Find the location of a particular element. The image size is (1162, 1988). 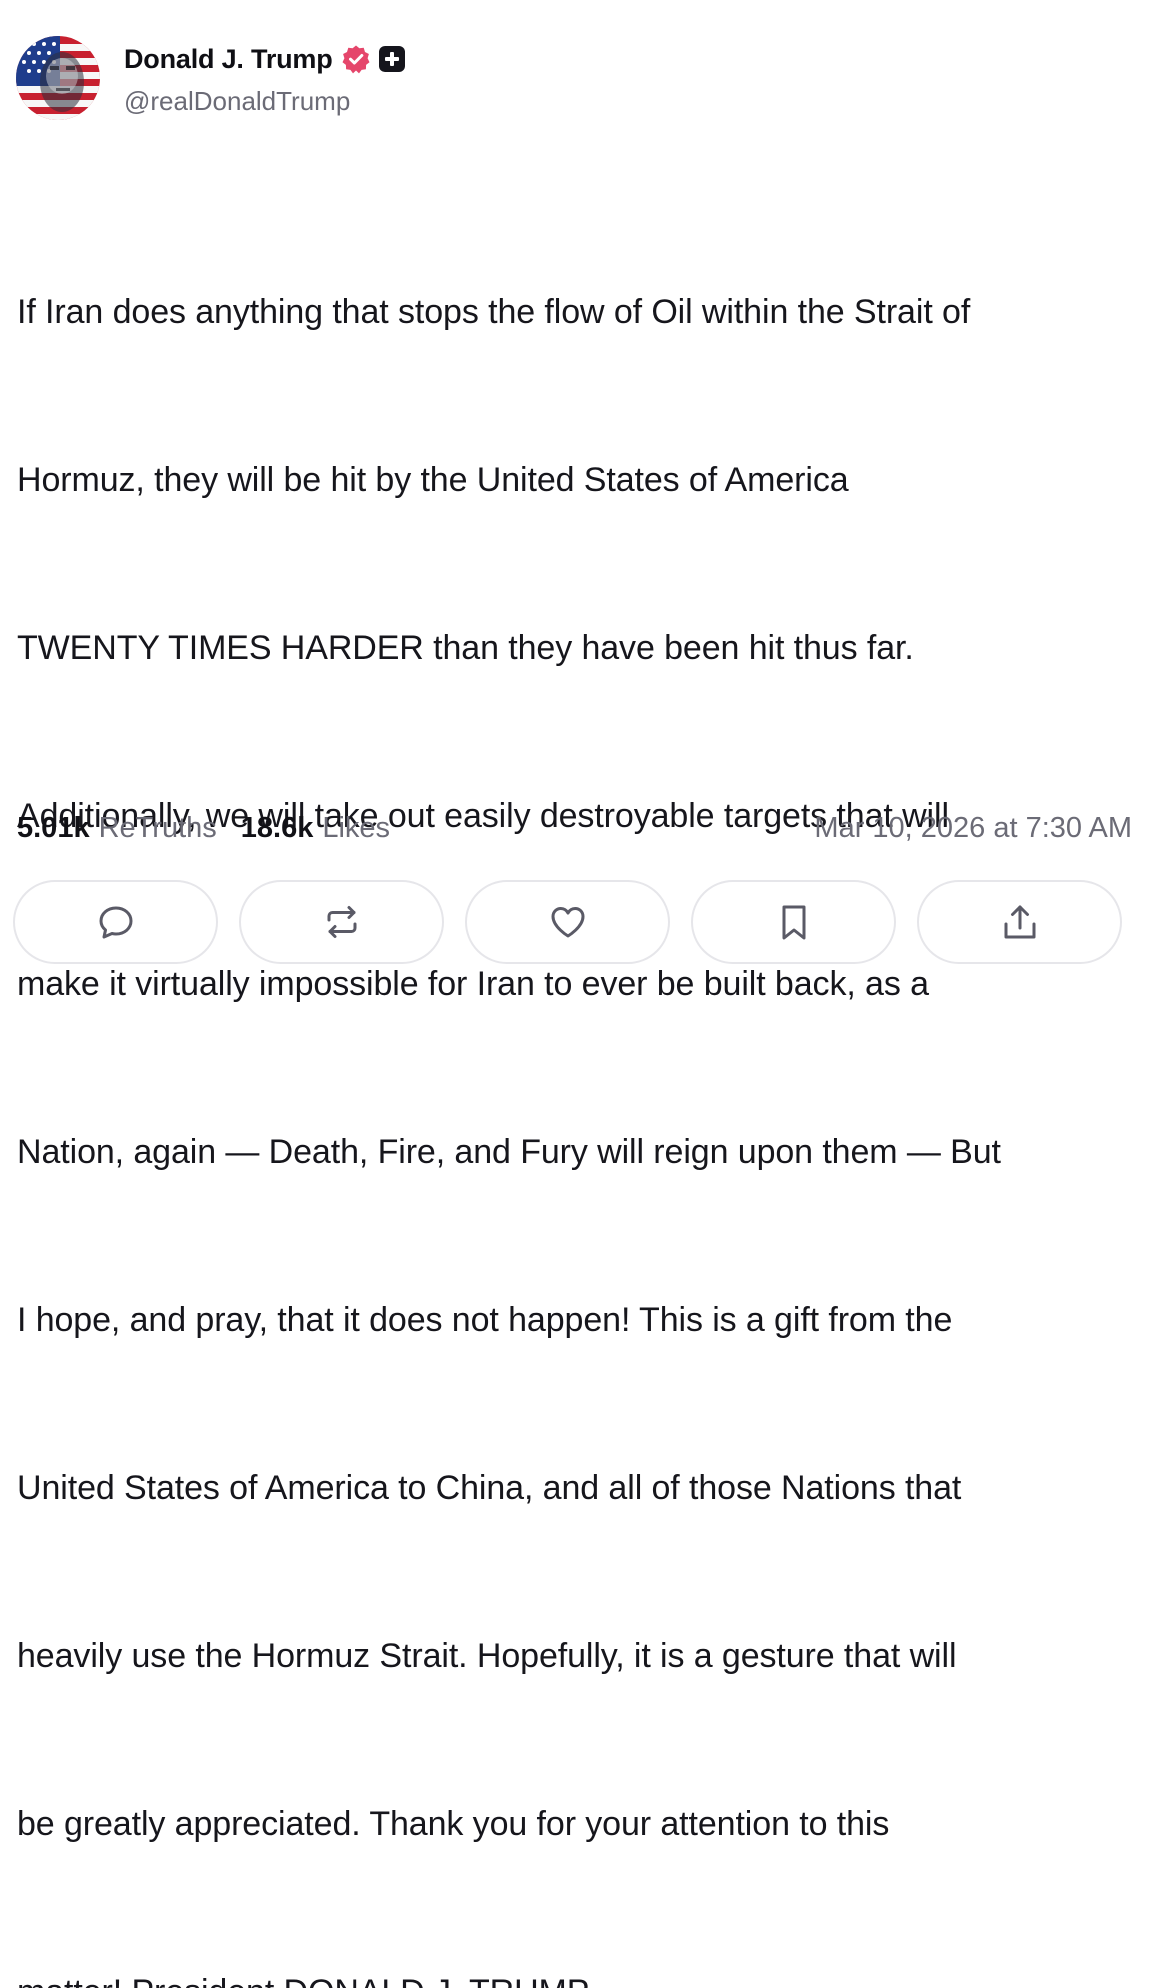

author-handle: @realDonaldTrump is located at coordinates (264, 101).